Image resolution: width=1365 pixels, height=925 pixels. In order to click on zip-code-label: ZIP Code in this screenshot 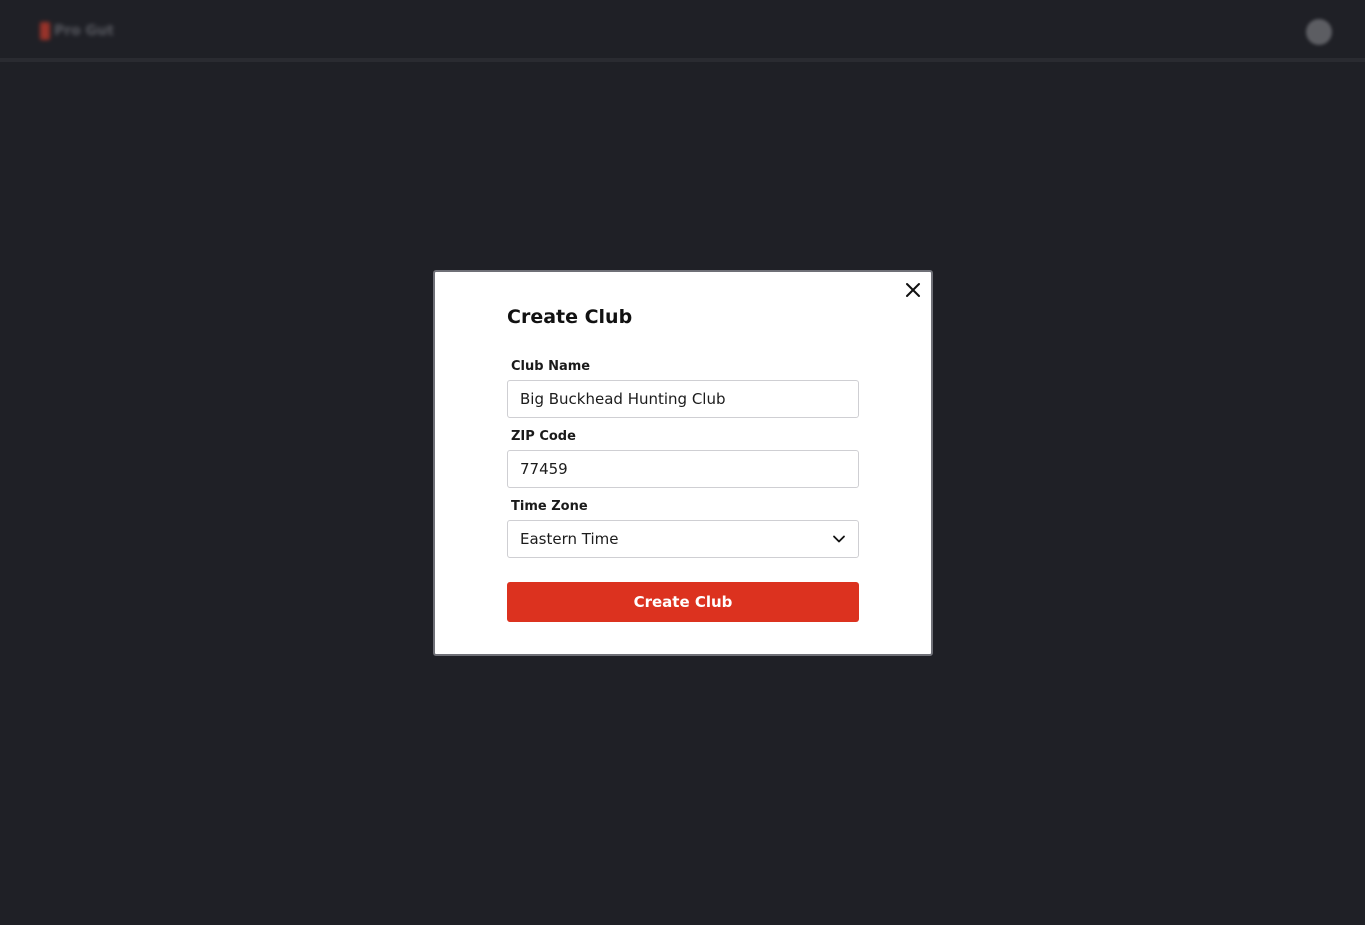, I will do `click(543, 436)`.